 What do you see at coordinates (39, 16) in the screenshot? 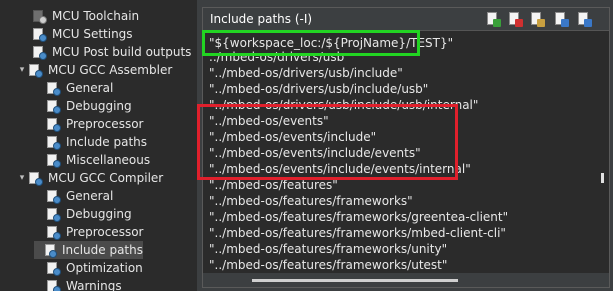
I see `tool-icon` at bounding box center [39, 16].